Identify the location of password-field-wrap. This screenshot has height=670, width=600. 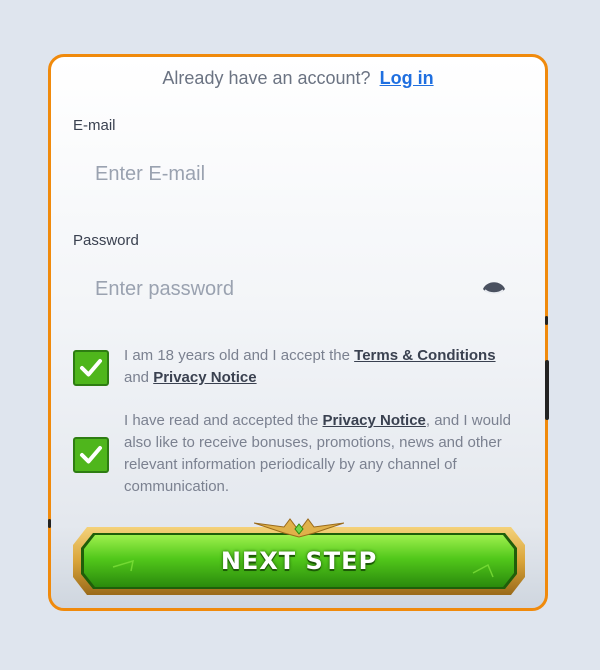
(297, 289).